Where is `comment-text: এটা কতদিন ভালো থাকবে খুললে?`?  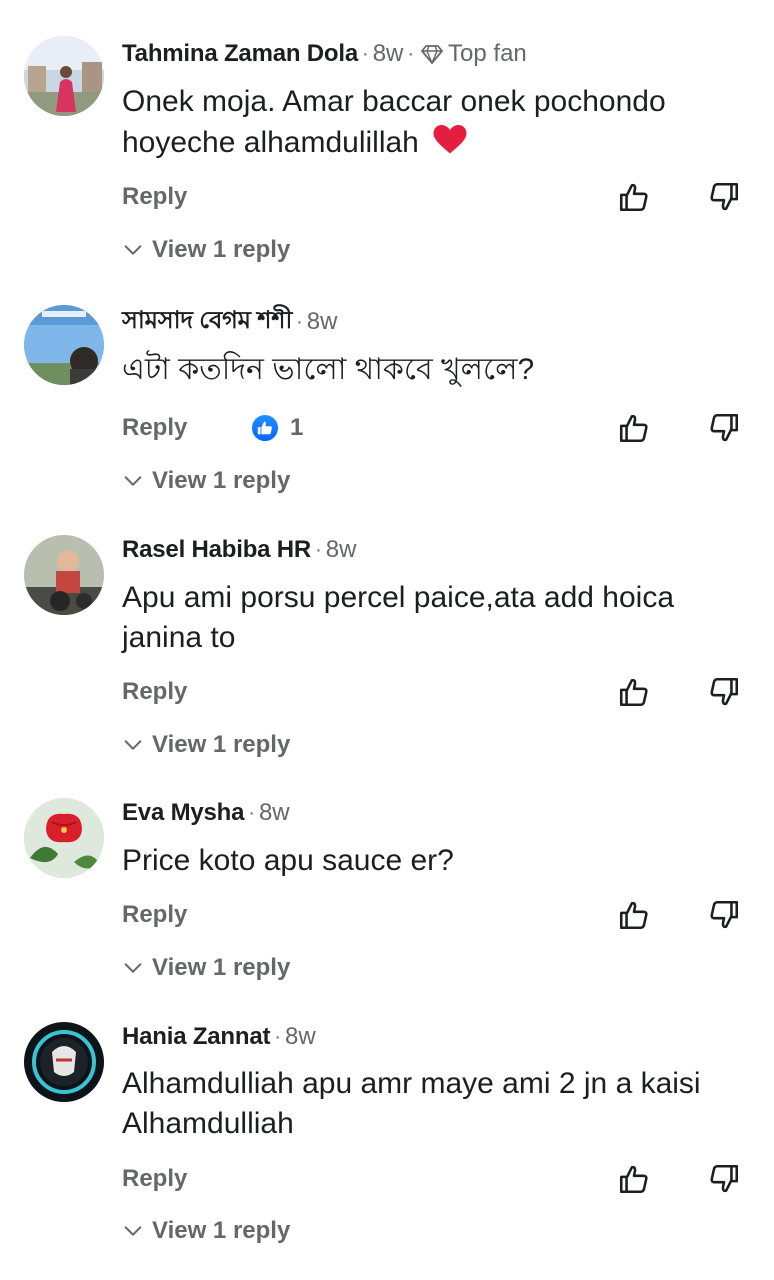
comment-text: এটা কতদিন ভালো থাকবে খুললে? is located at coordinates (437, 370).